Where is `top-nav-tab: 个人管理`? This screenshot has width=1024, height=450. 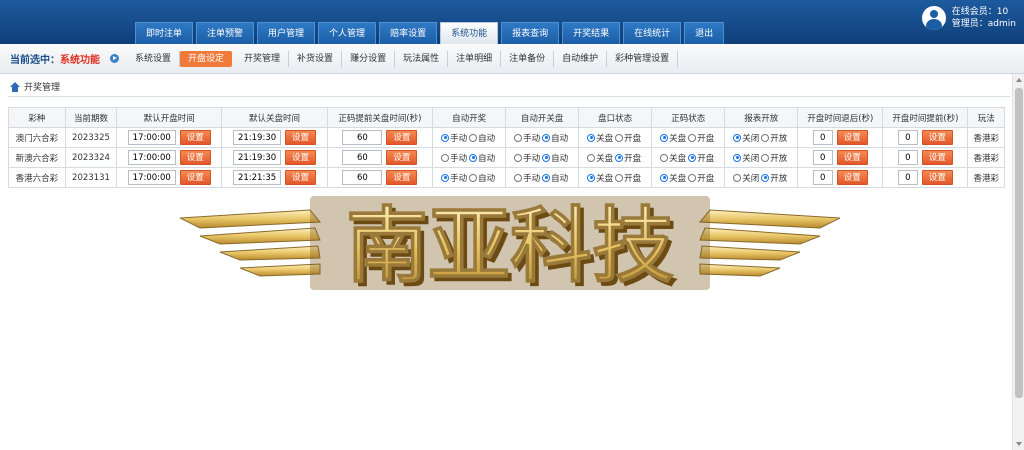 top-nav-tab: 个人管理 is located at coordinates (347, 33).